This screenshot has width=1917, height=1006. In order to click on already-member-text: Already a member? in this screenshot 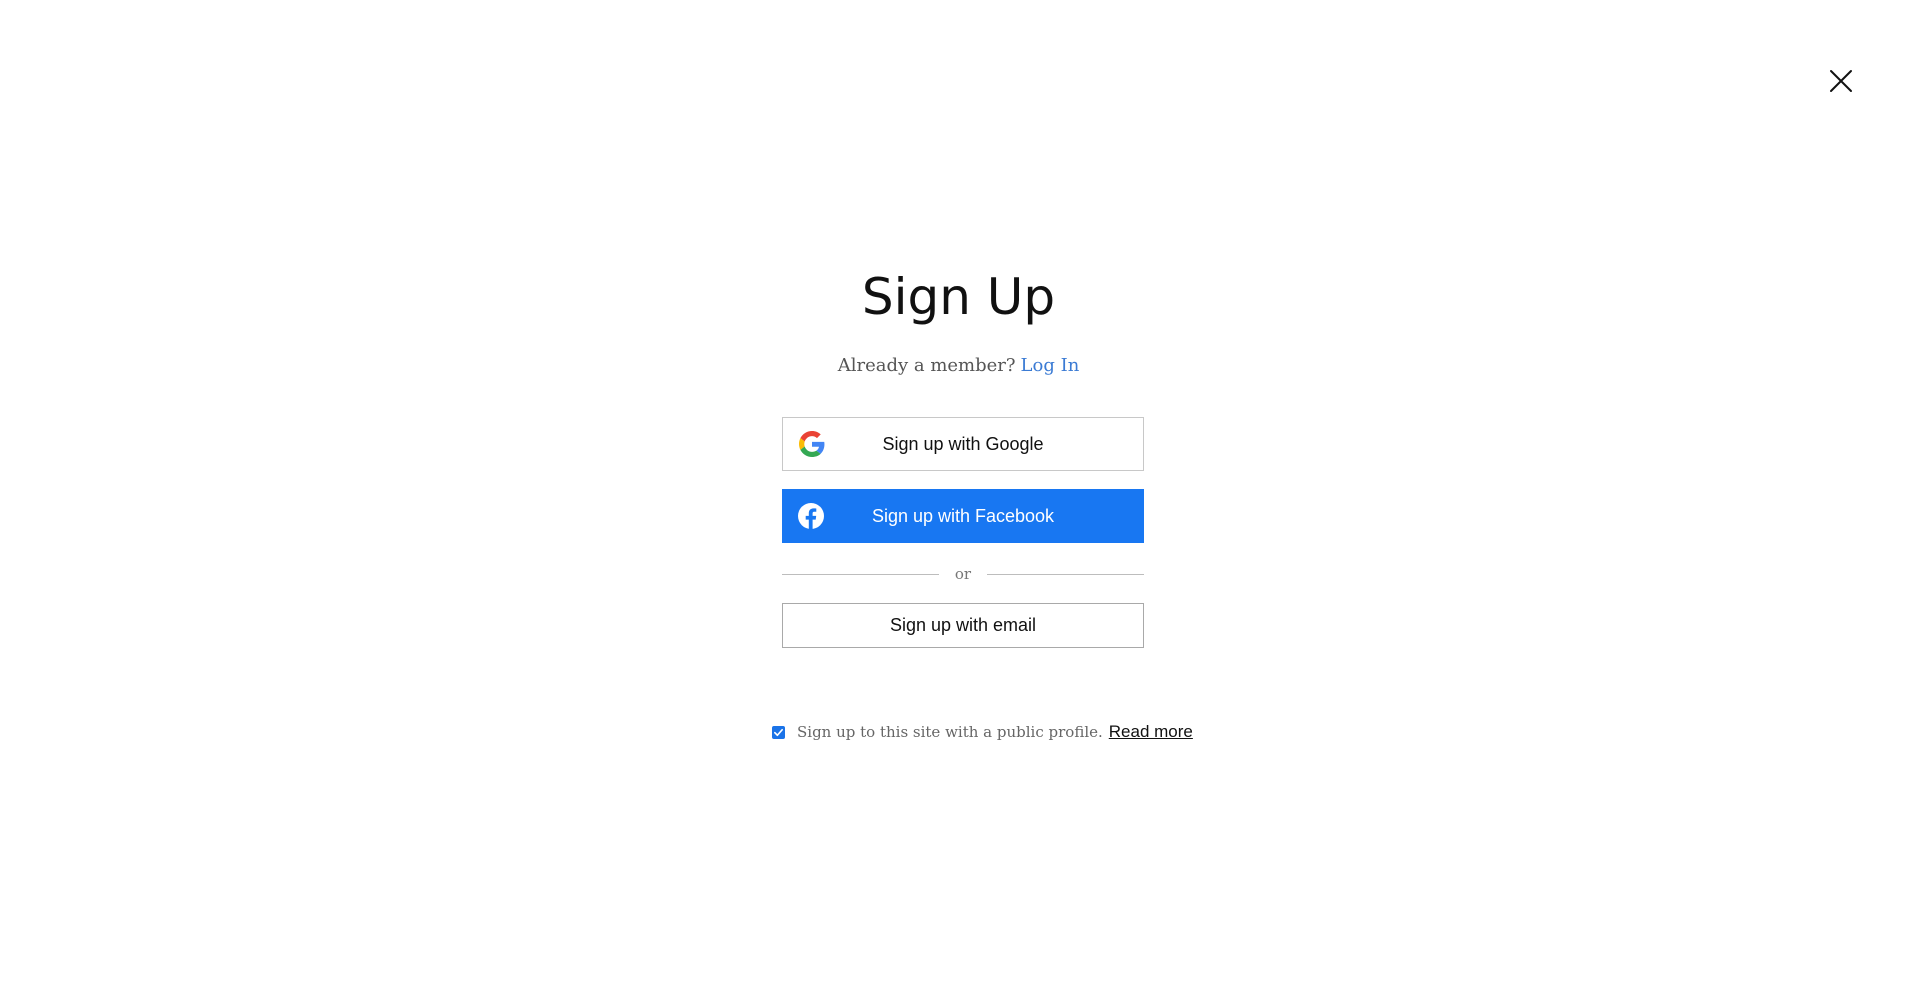, I will do `click(926, 365)`.